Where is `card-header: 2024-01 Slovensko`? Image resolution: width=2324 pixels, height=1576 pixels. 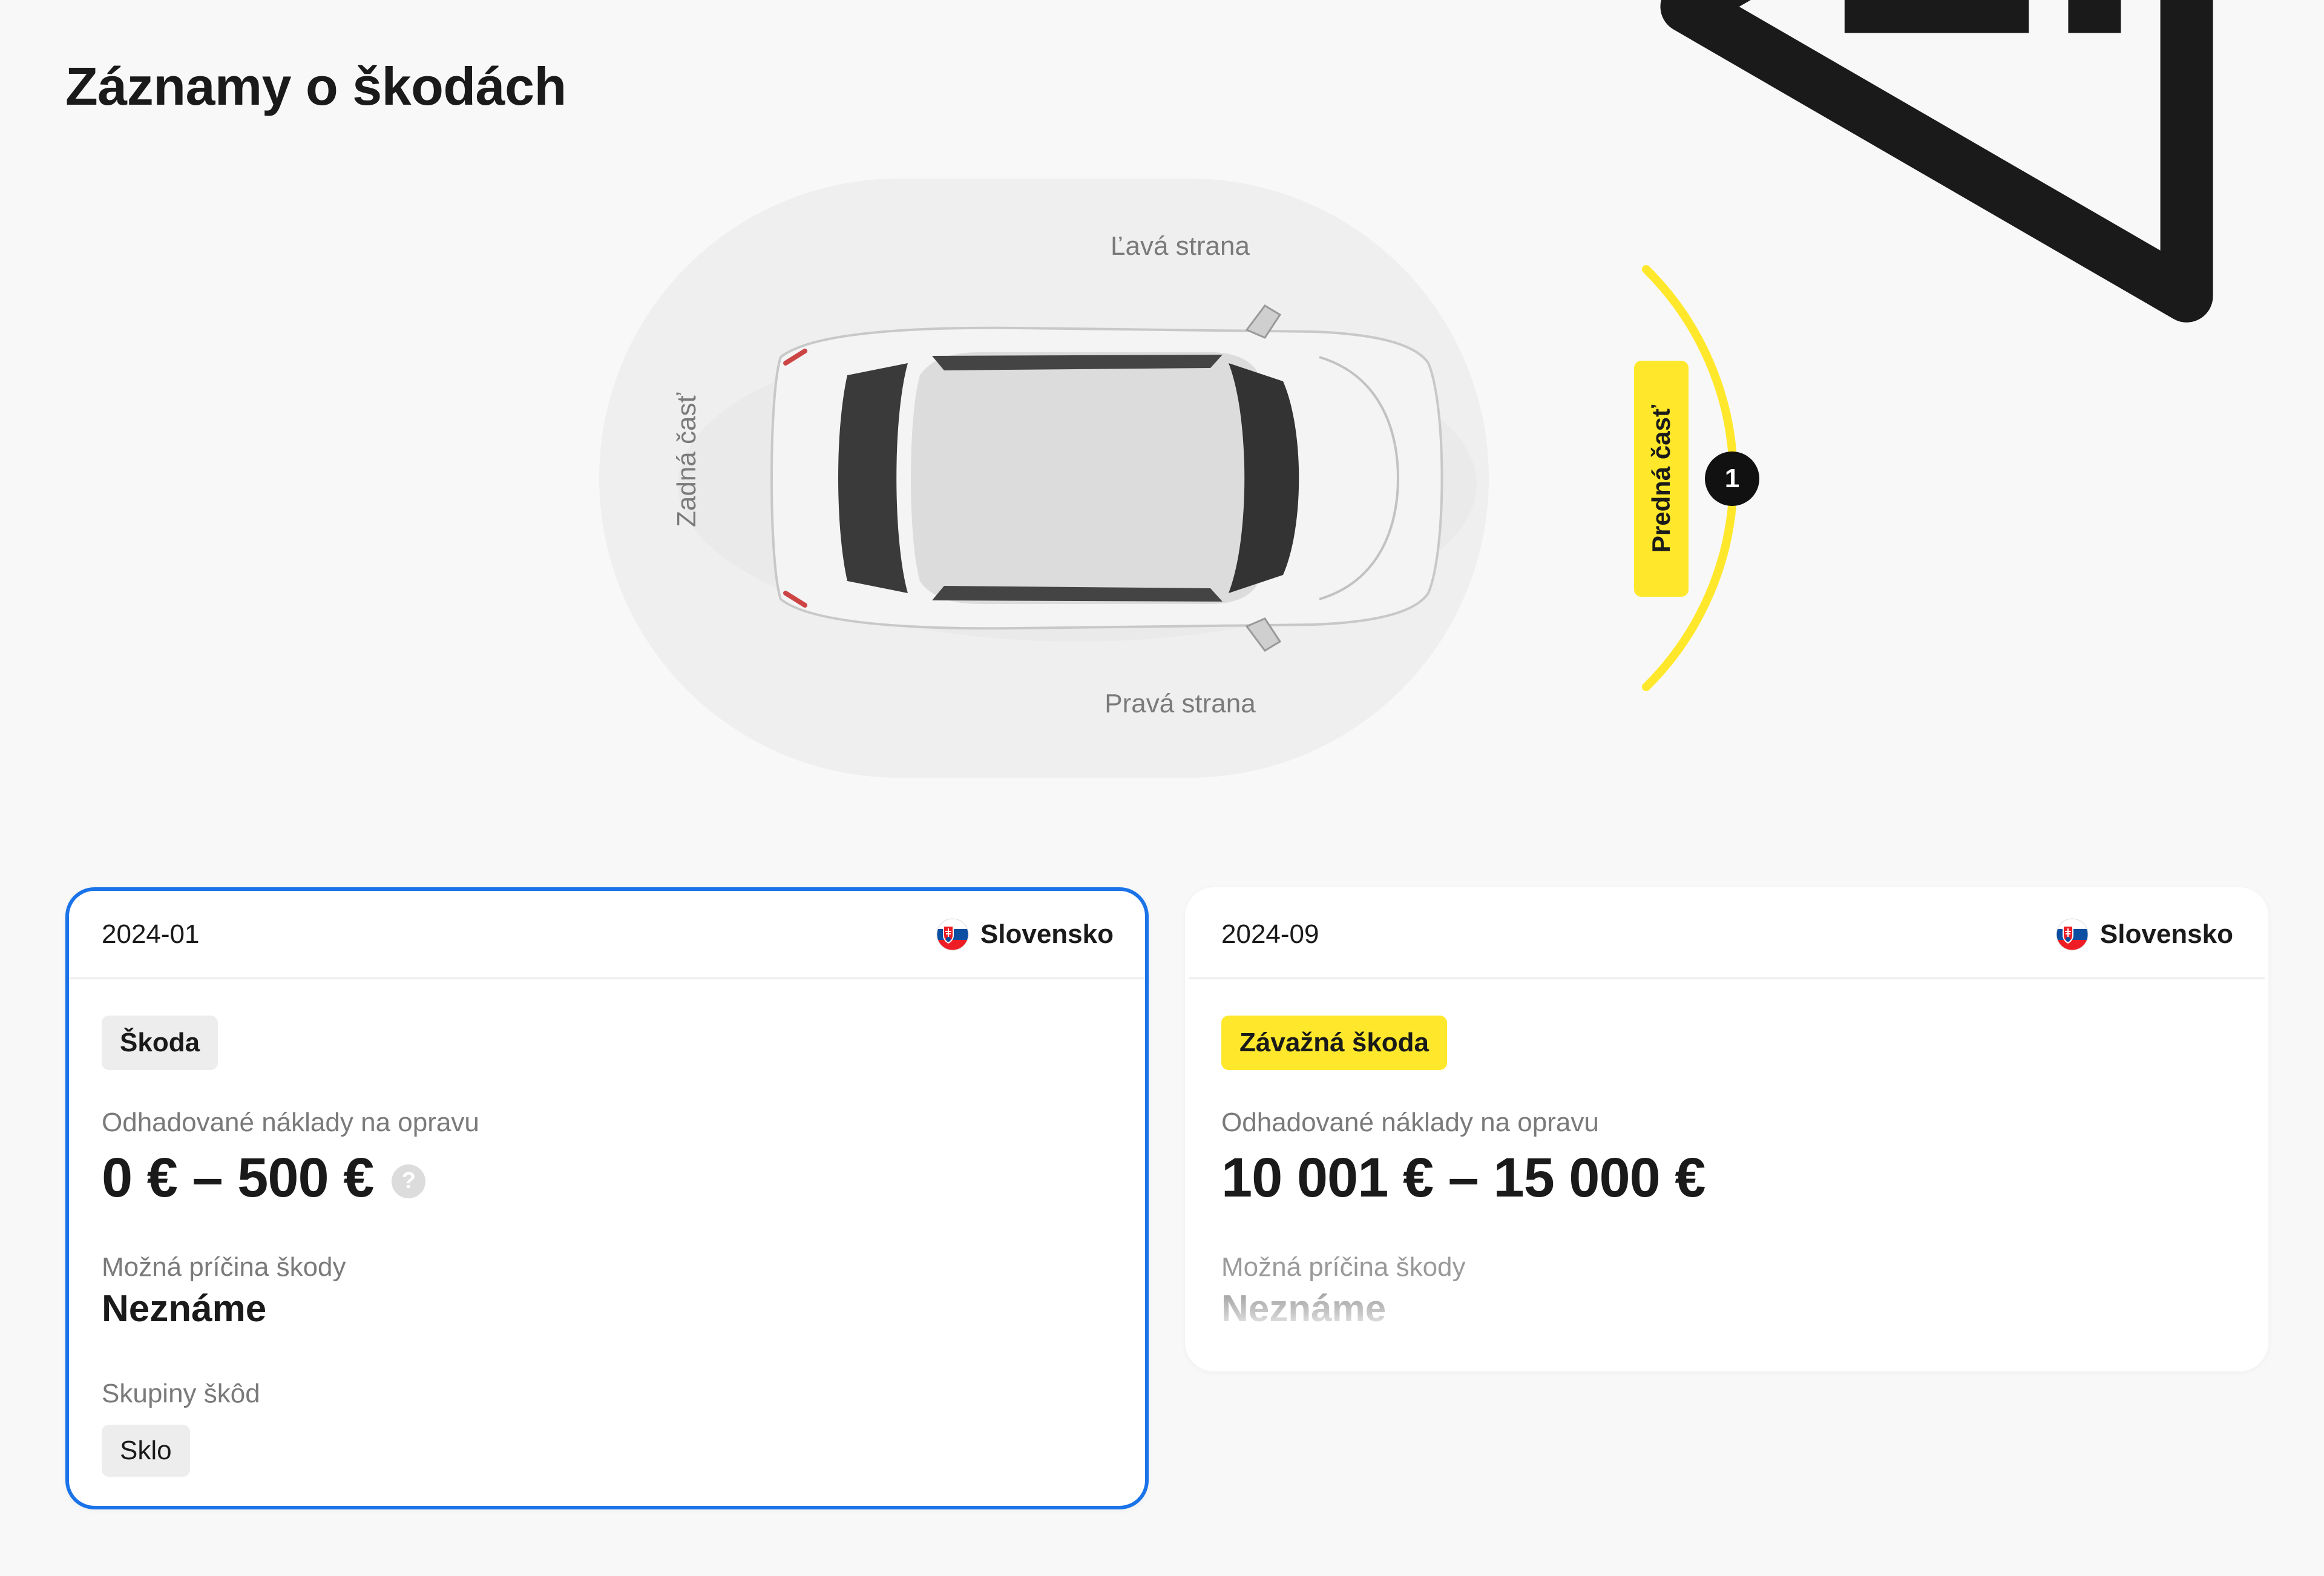
card-header: 2024-01 Slovensko is located at coordinates (607, 935).